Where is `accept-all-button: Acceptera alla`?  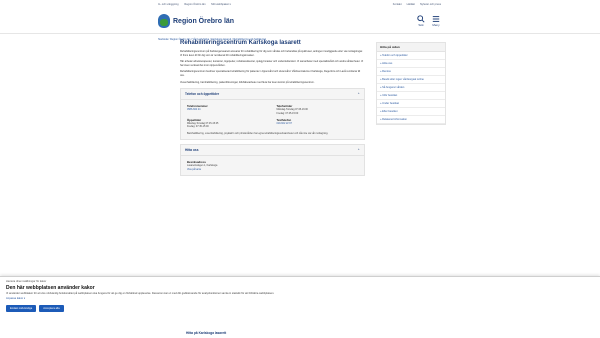 accept-all-button: Acceptera alla is located at coordinates (51, 308).